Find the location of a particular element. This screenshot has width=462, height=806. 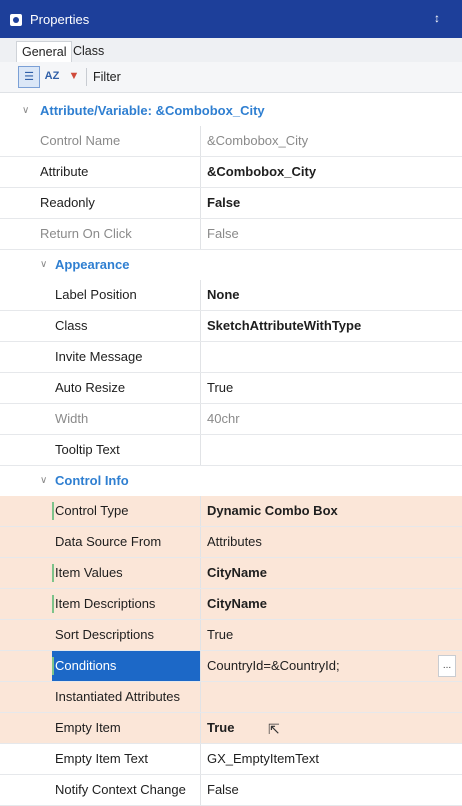

property-name: Tooltip Text is located at coordinates (87, 449).